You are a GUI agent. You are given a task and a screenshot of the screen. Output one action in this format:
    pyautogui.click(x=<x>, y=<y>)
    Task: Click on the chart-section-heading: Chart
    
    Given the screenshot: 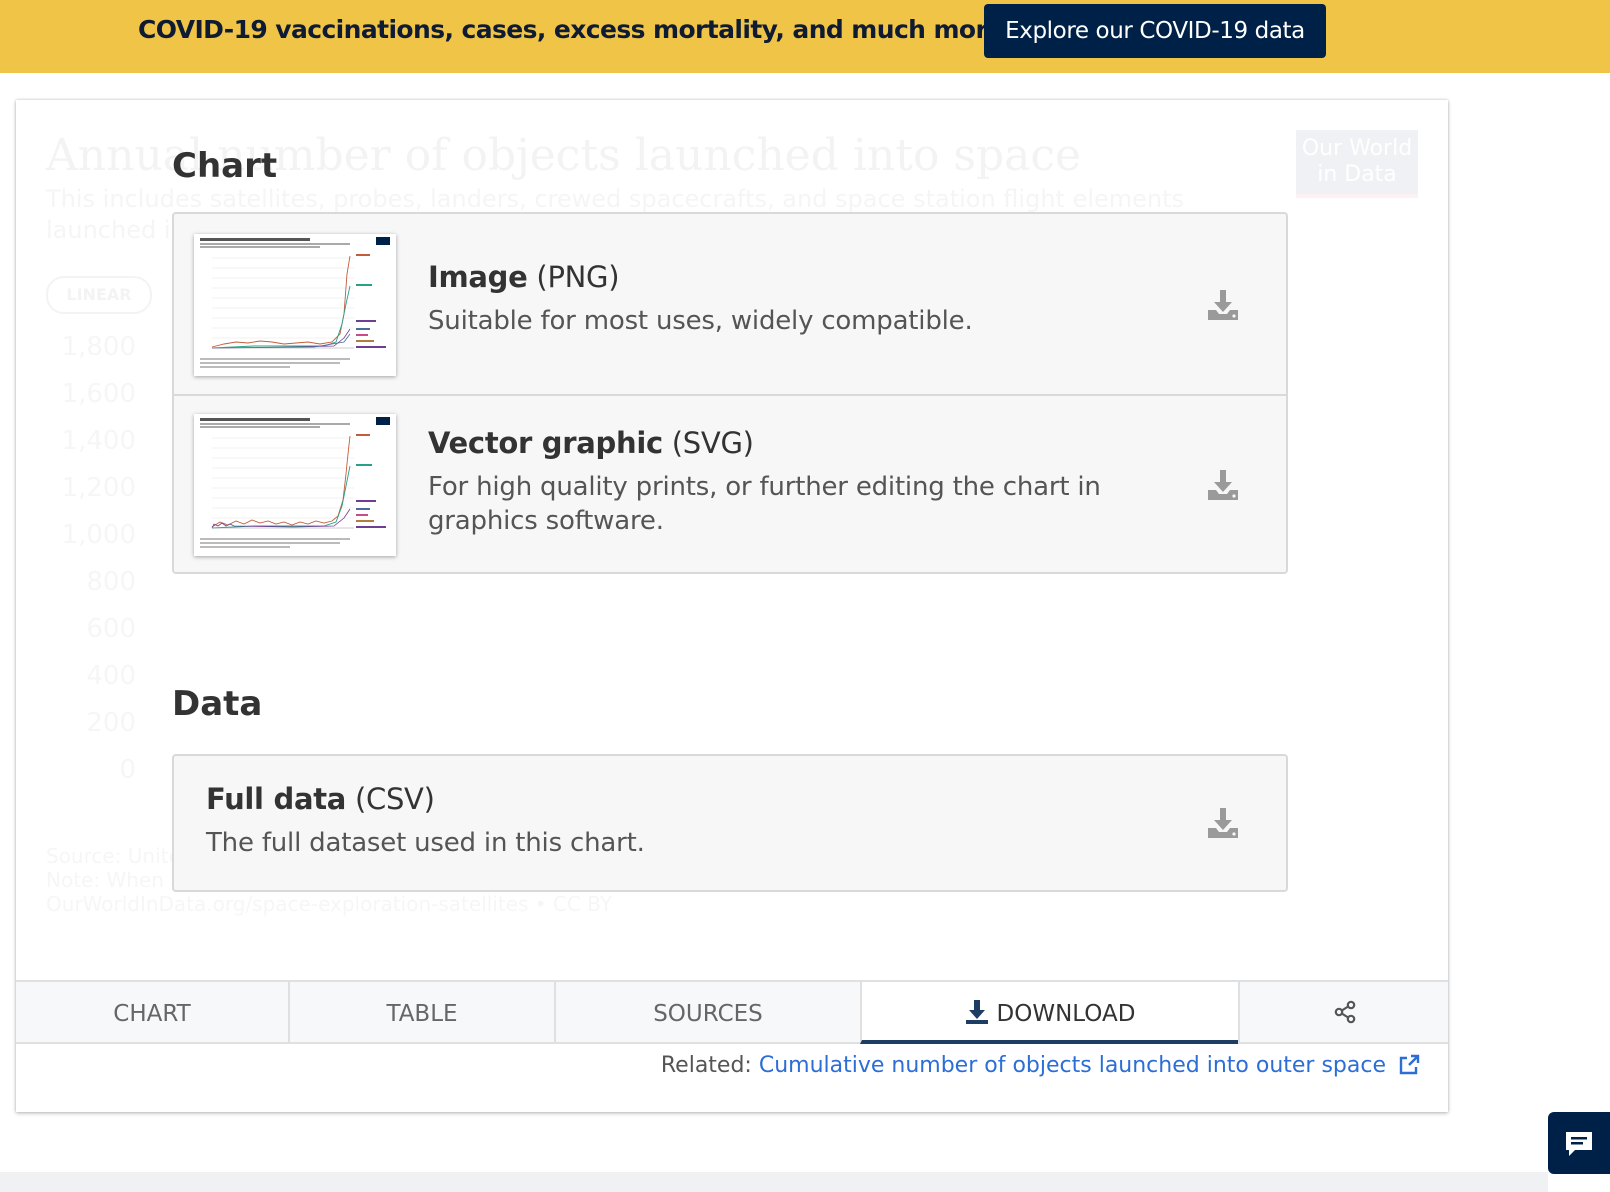 What is the action you would take?
    pyautogui.click(x=225, y=166)
    